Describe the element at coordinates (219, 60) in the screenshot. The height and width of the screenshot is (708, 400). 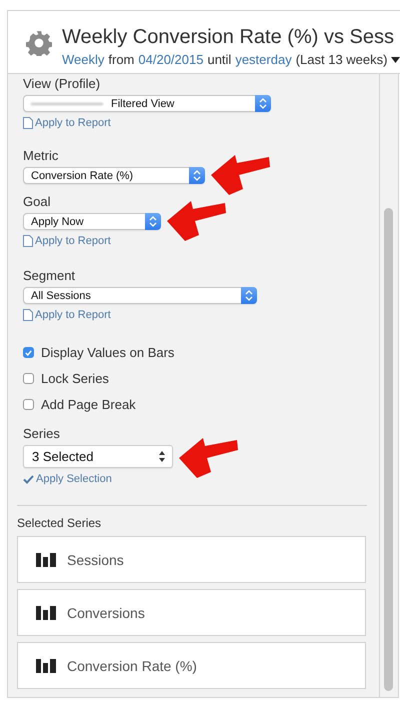
I see `until-label: until` at that location.